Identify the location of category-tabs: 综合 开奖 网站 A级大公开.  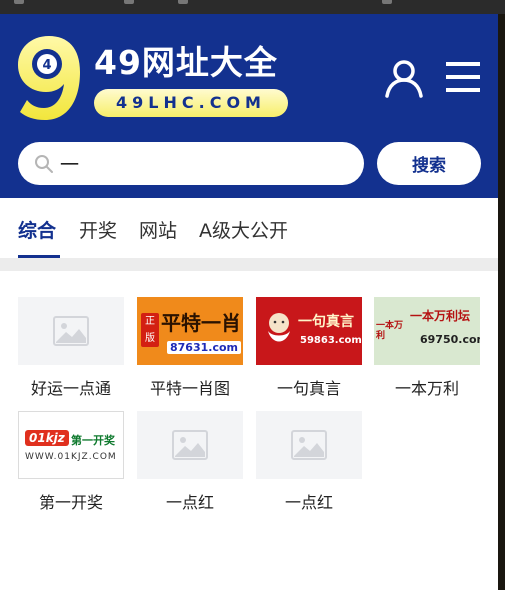
(249, 228).